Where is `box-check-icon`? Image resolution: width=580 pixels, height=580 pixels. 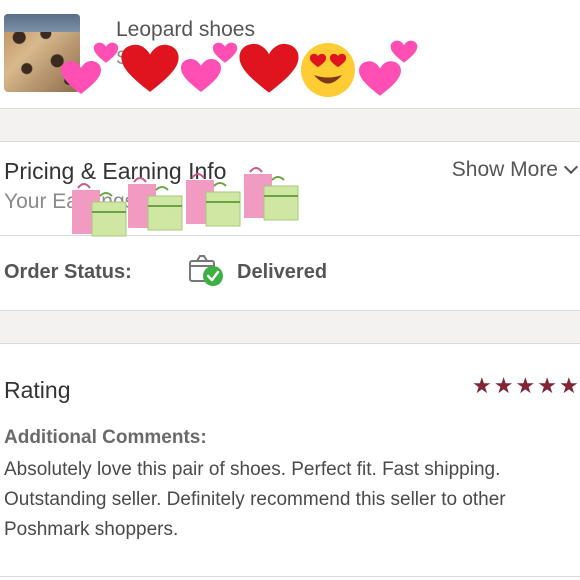
box-check-icon is located at coordinates (206, 270).